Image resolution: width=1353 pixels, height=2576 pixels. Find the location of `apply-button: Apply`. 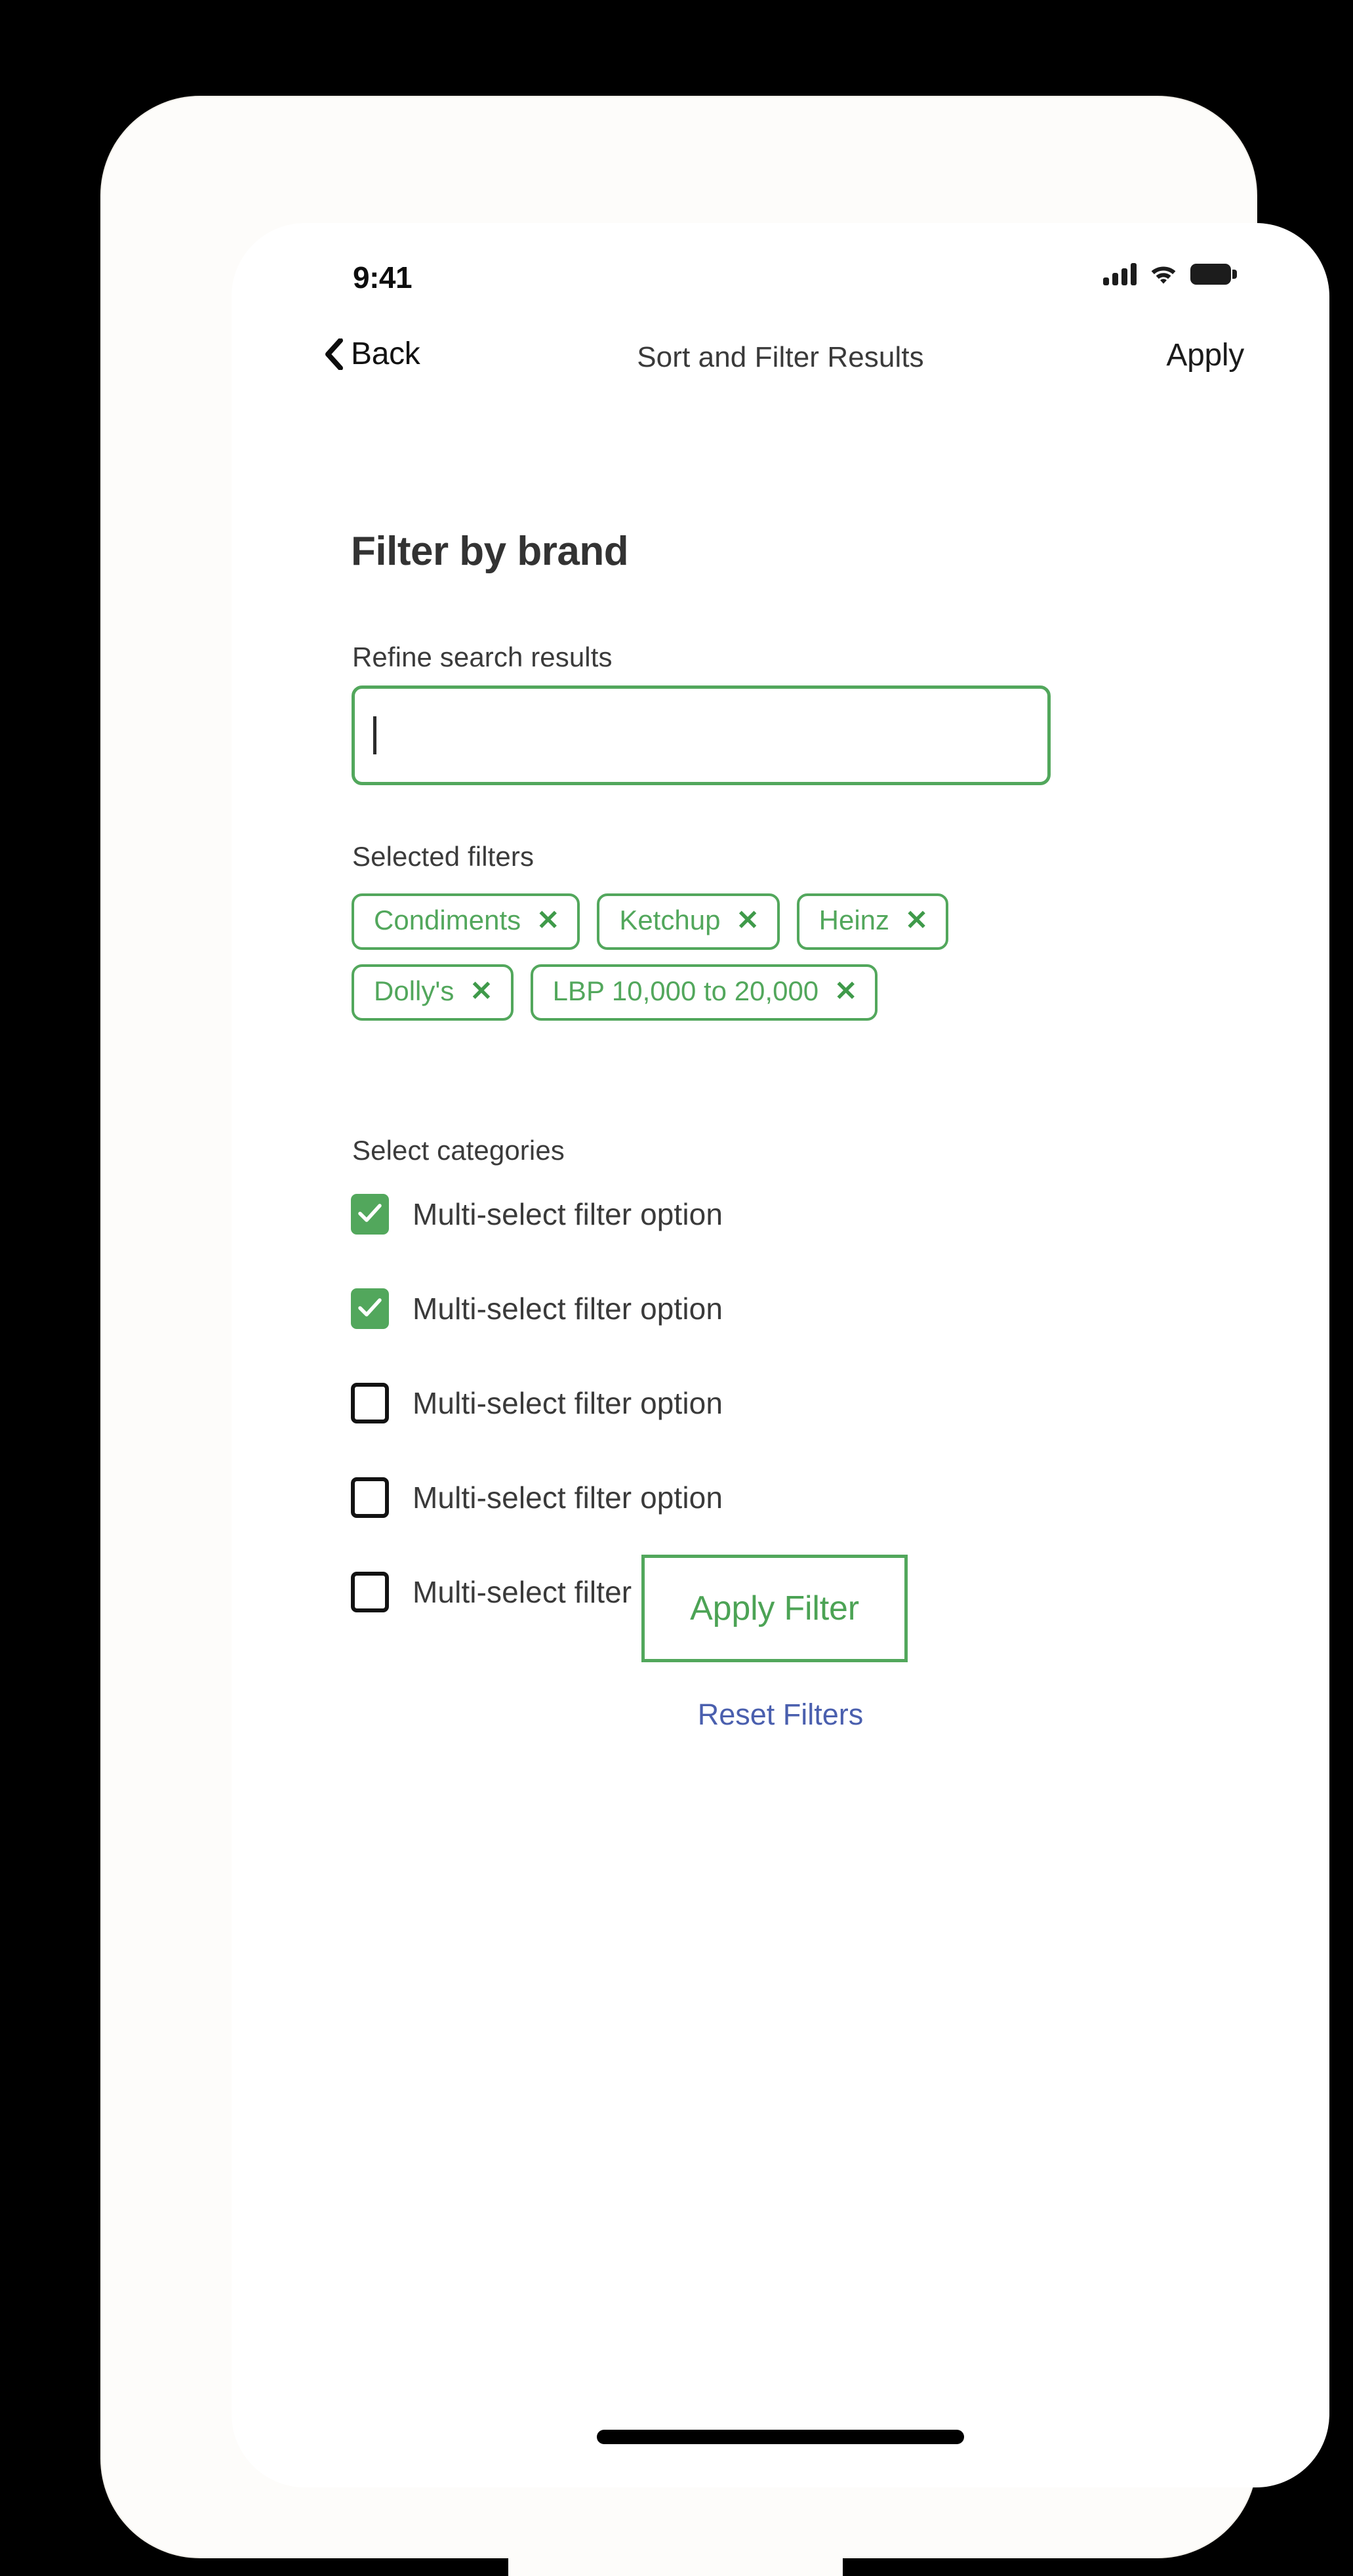

apply-button: Apply is located at coordinates (1205, 355).